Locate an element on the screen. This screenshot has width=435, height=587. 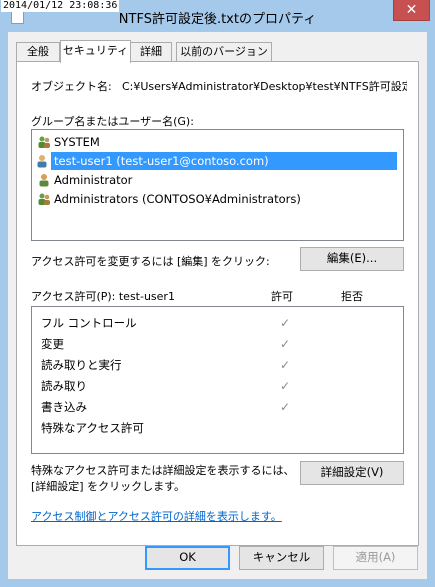
permissions-label: アクセス許可(P): test-user1 is located at coordinates (103, 296).